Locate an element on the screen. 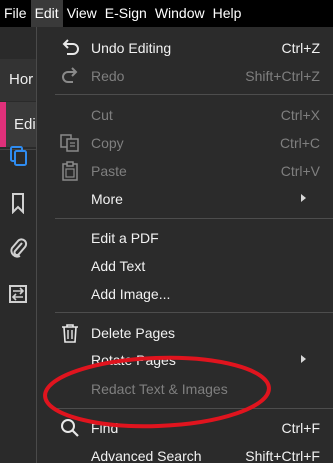 Image resolution: width=333 pixels, height=463 pixels. trash-icon is located at coordinates (70, 333).